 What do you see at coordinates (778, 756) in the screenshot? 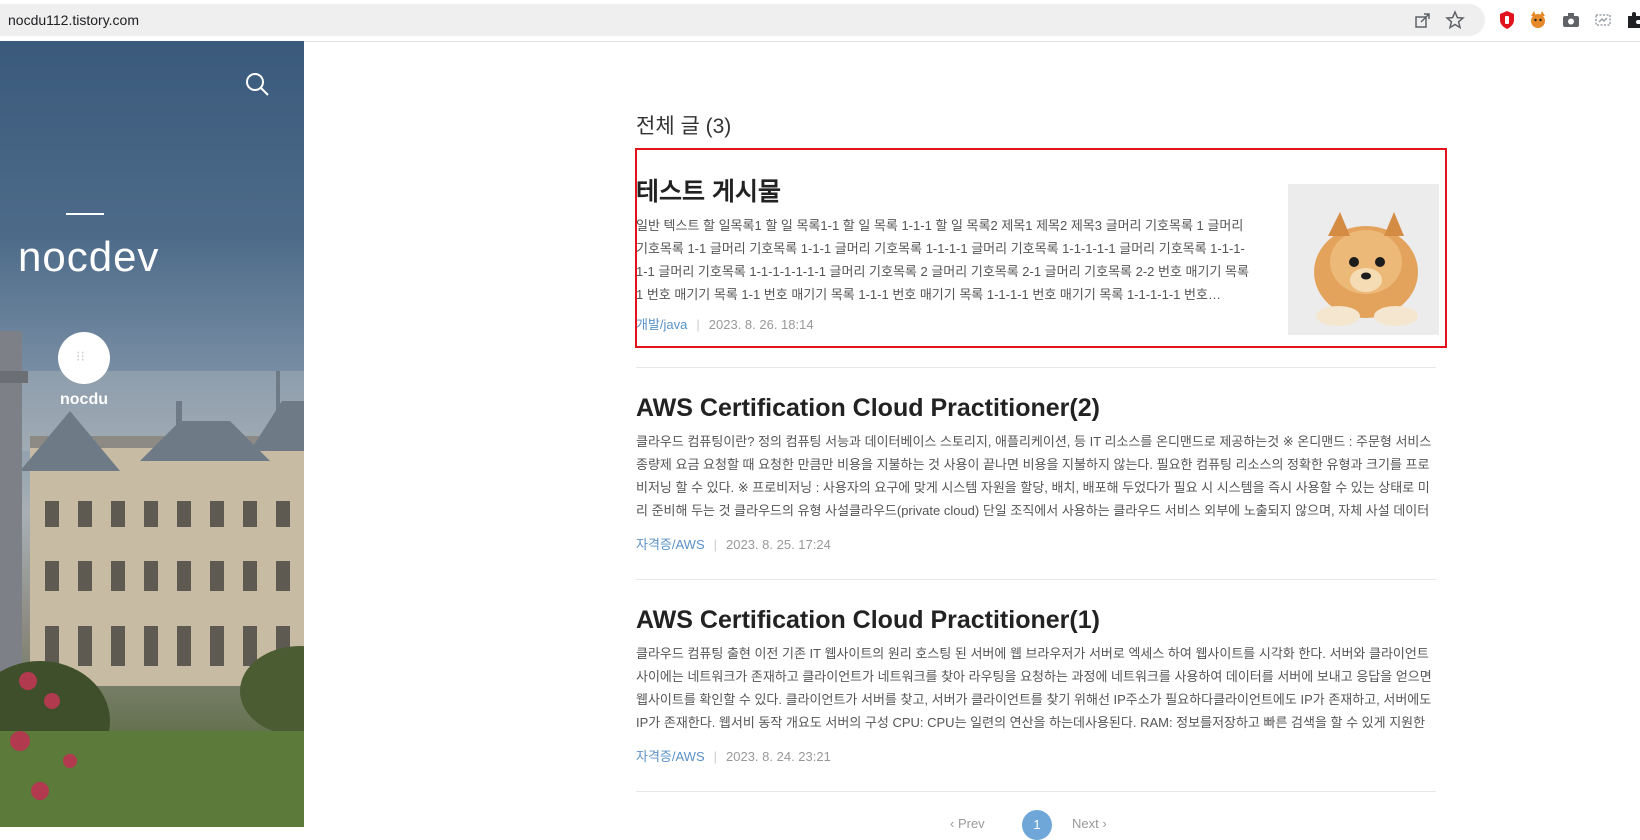
I see `post-date: 2023. 8. 24. 23:21` at bounding box center [778, 756].